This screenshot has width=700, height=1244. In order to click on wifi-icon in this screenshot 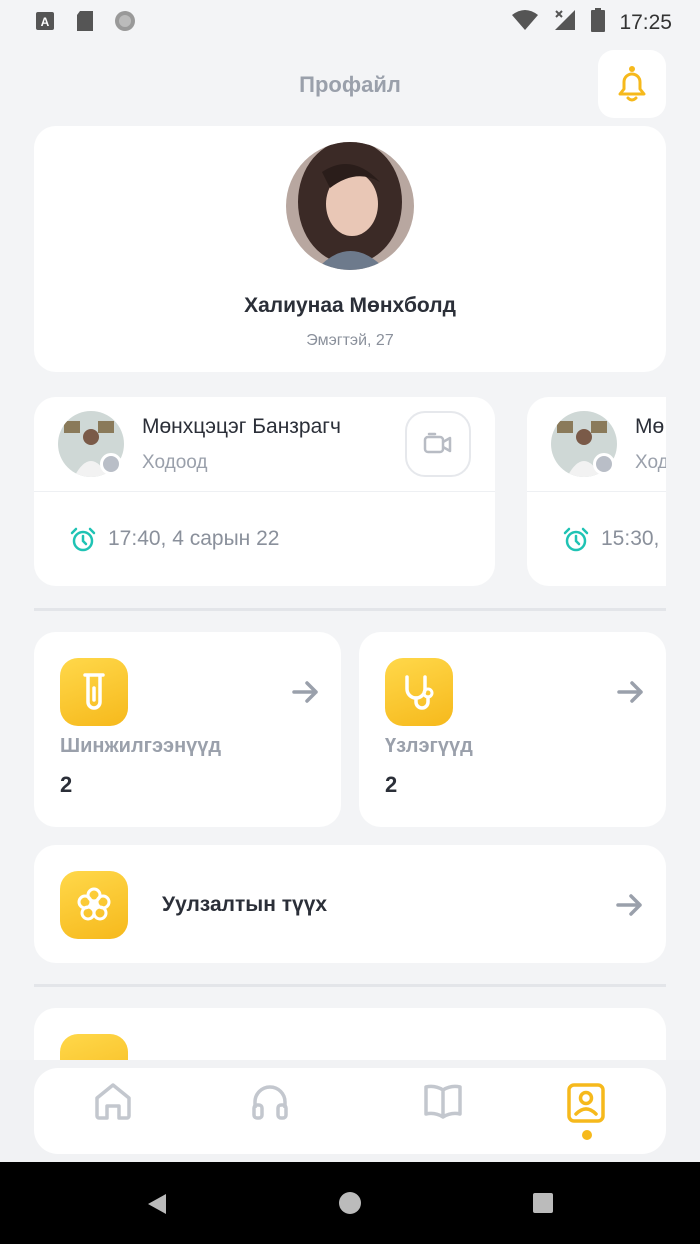, I will do `click(525, 22)`.